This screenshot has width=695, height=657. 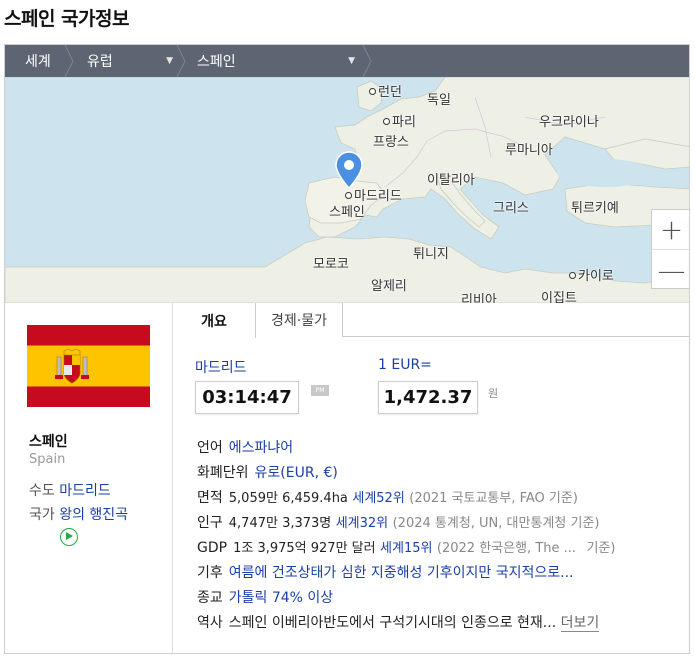 I want to click on info-key: 언어, so click(x=210, y=448).